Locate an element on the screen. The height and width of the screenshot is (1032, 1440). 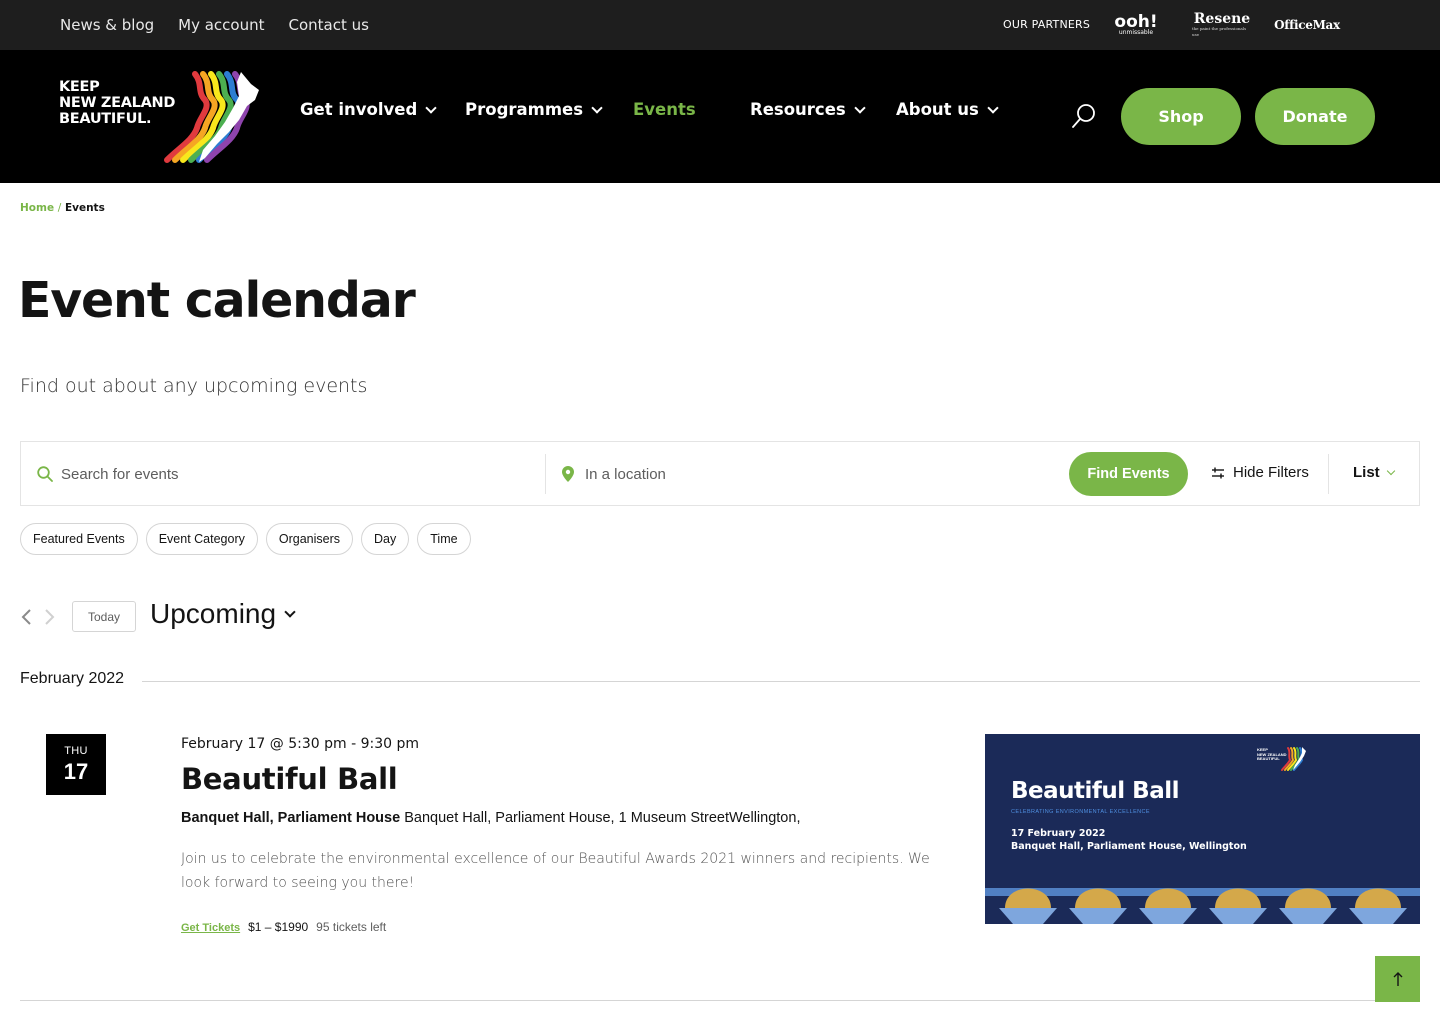
ooh-logo-text: ooh! is located at coordinates (1136, 21).